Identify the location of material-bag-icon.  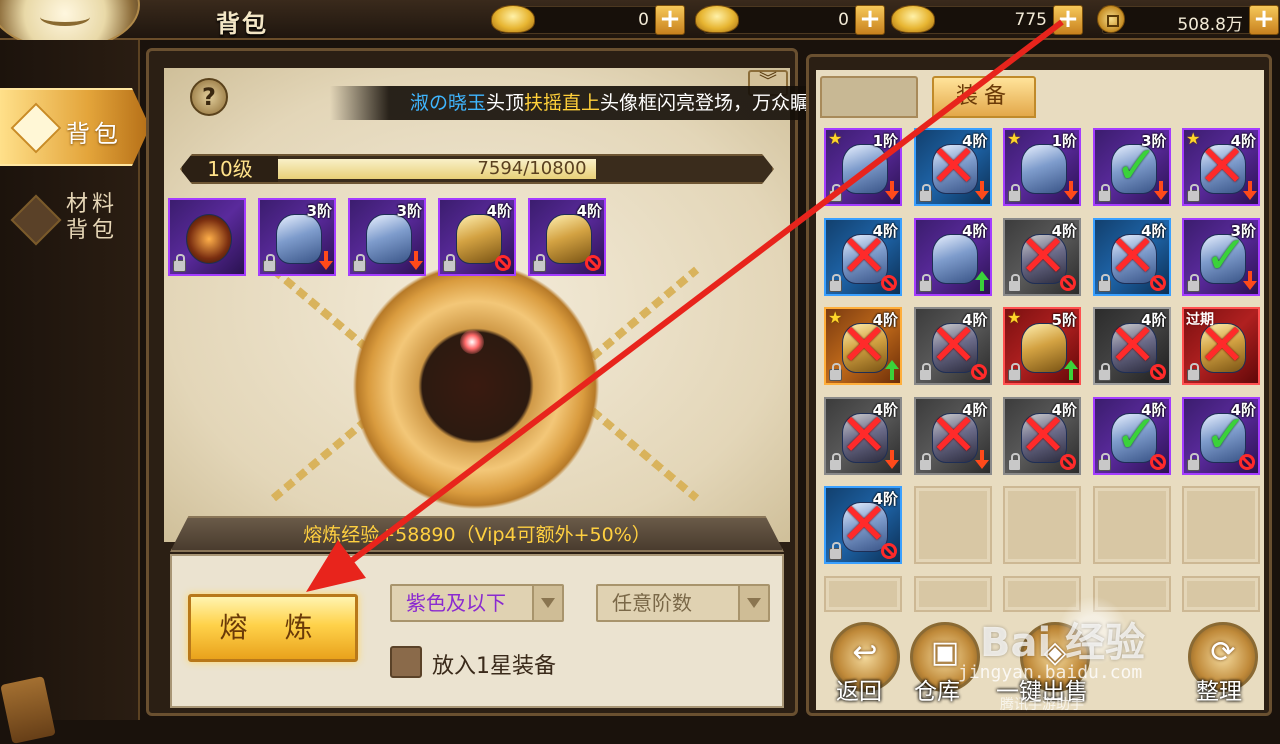
(36, 220).